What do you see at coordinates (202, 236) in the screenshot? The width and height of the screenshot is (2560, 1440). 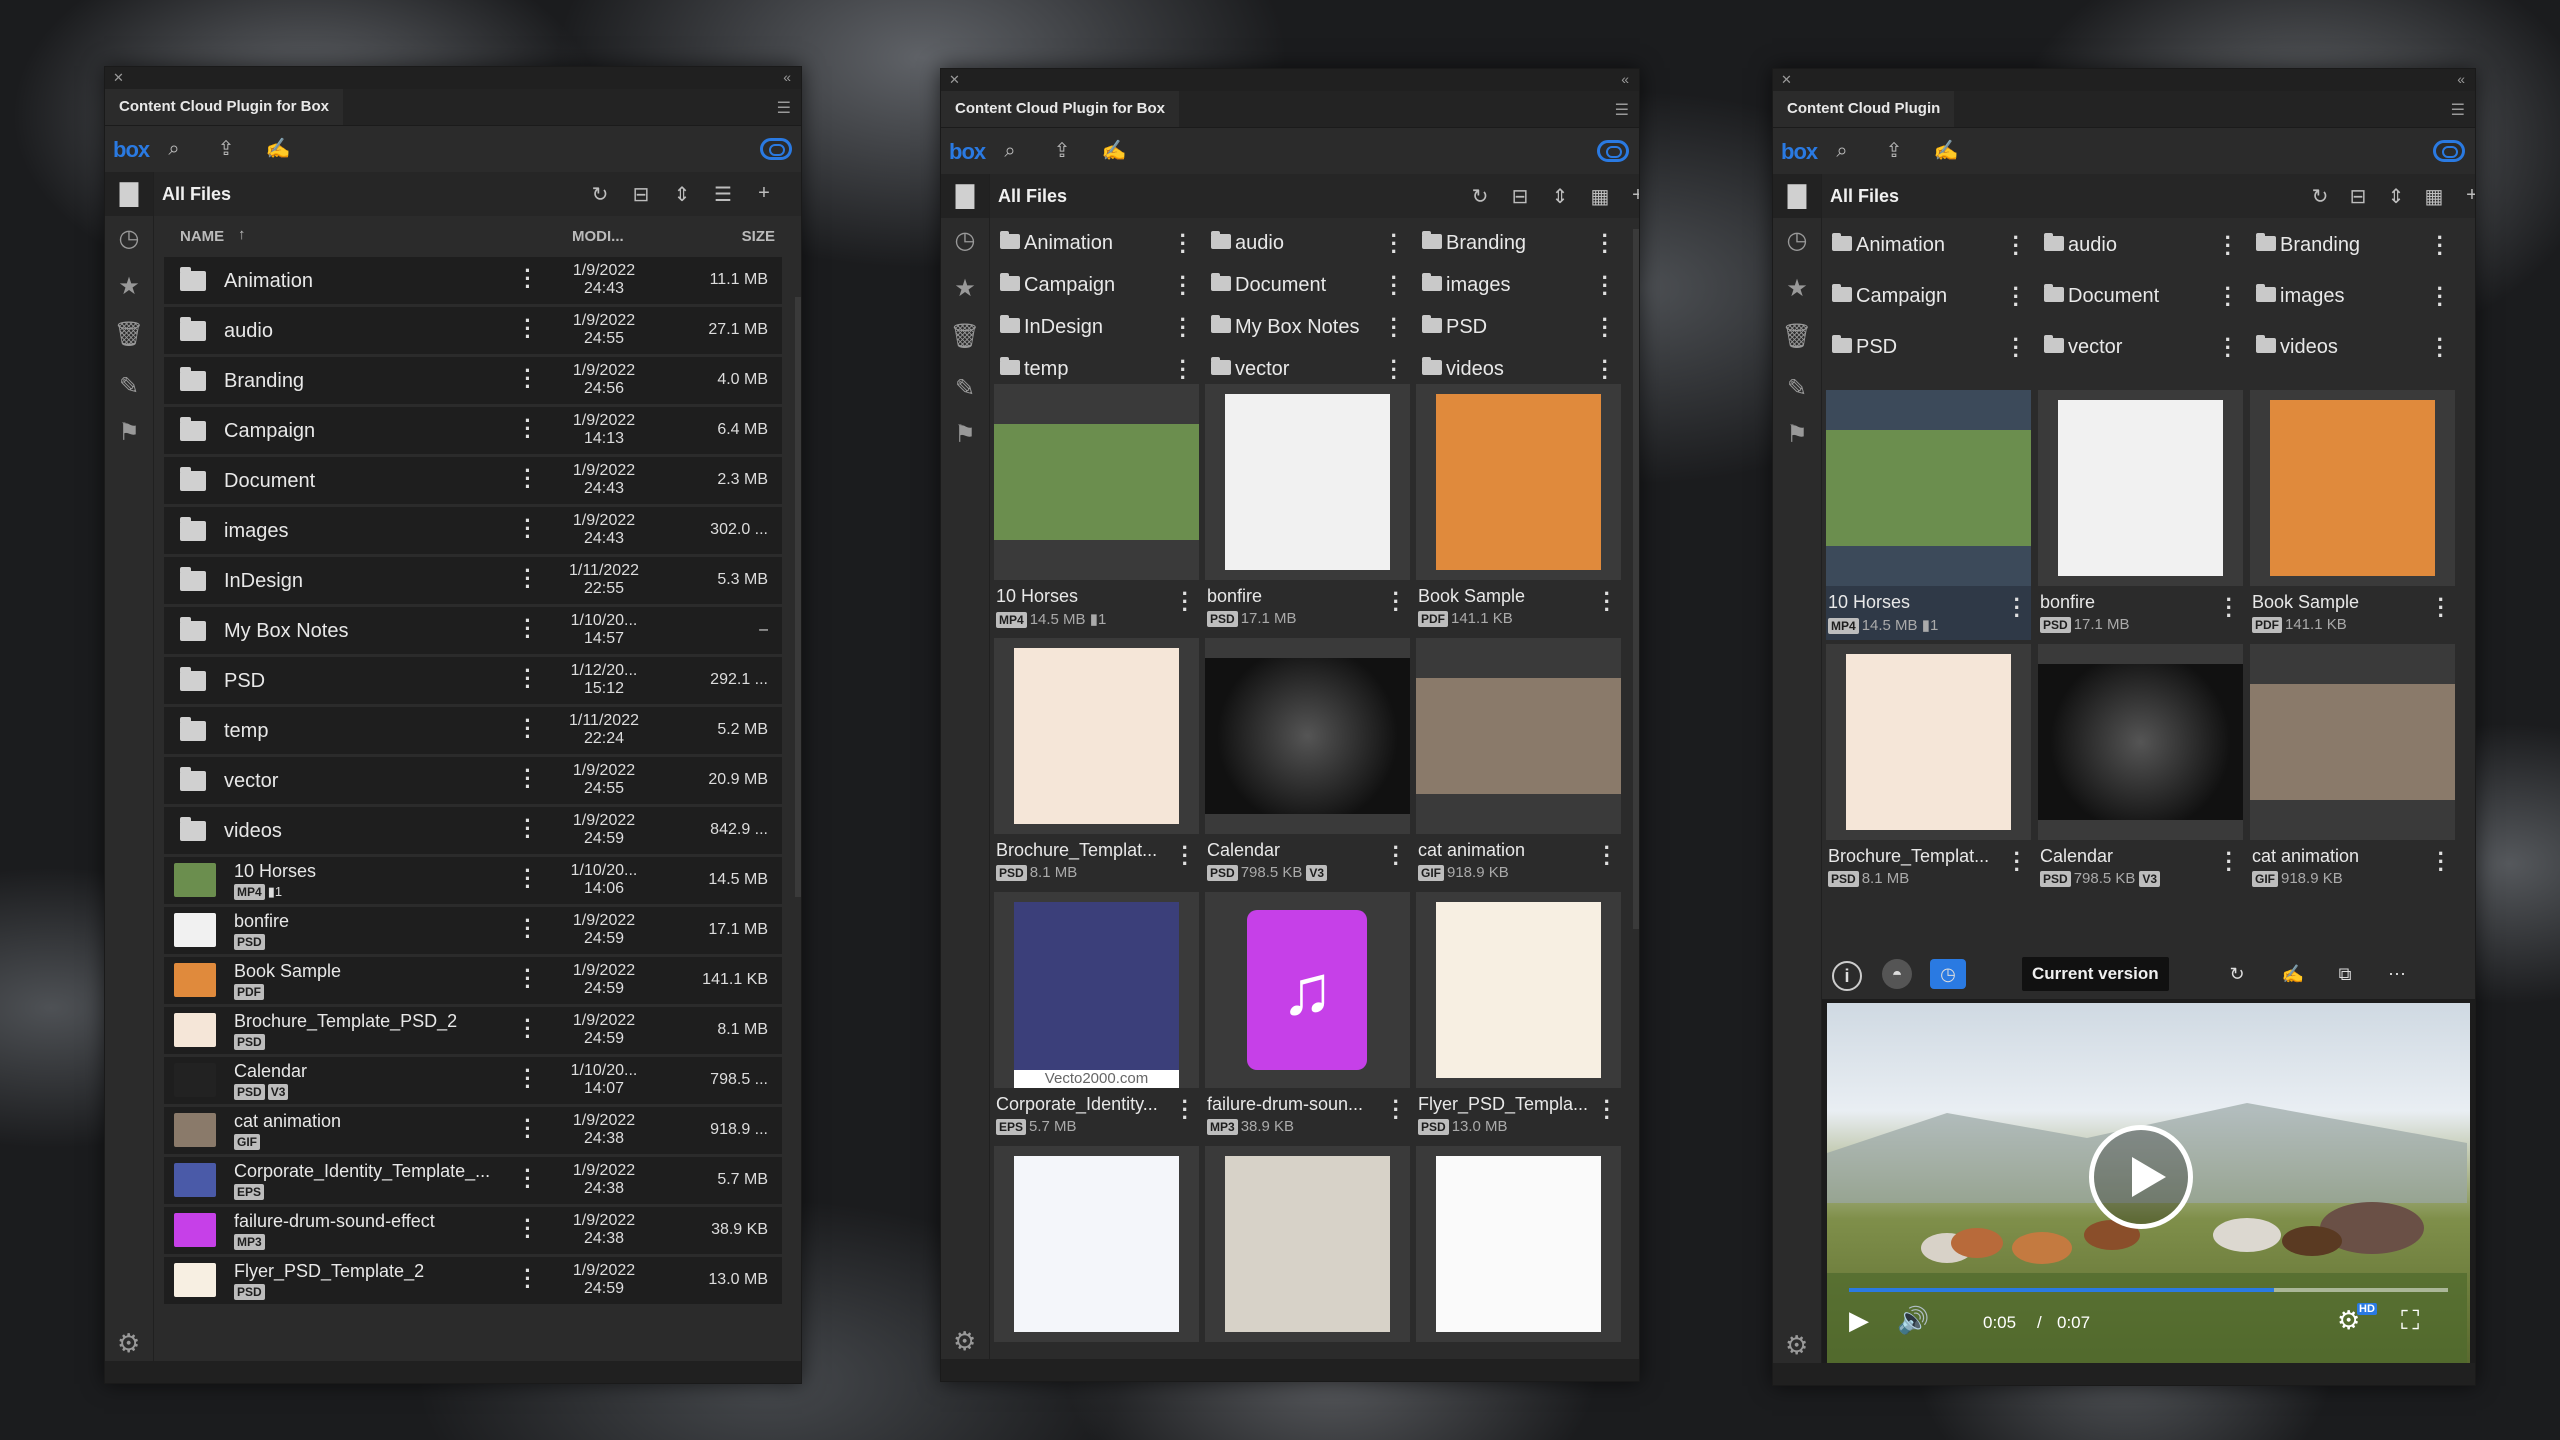 I see `column-name: NAME` at bounding box center [202, 236].